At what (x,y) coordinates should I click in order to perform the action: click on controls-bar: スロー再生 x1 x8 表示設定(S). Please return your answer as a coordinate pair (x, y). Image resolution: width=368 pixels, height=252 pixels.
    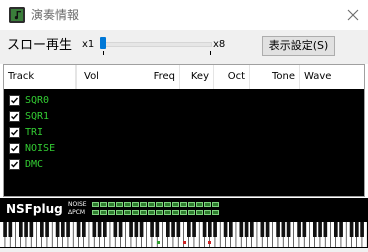
    Looking at the image, I should click on (184, 47).